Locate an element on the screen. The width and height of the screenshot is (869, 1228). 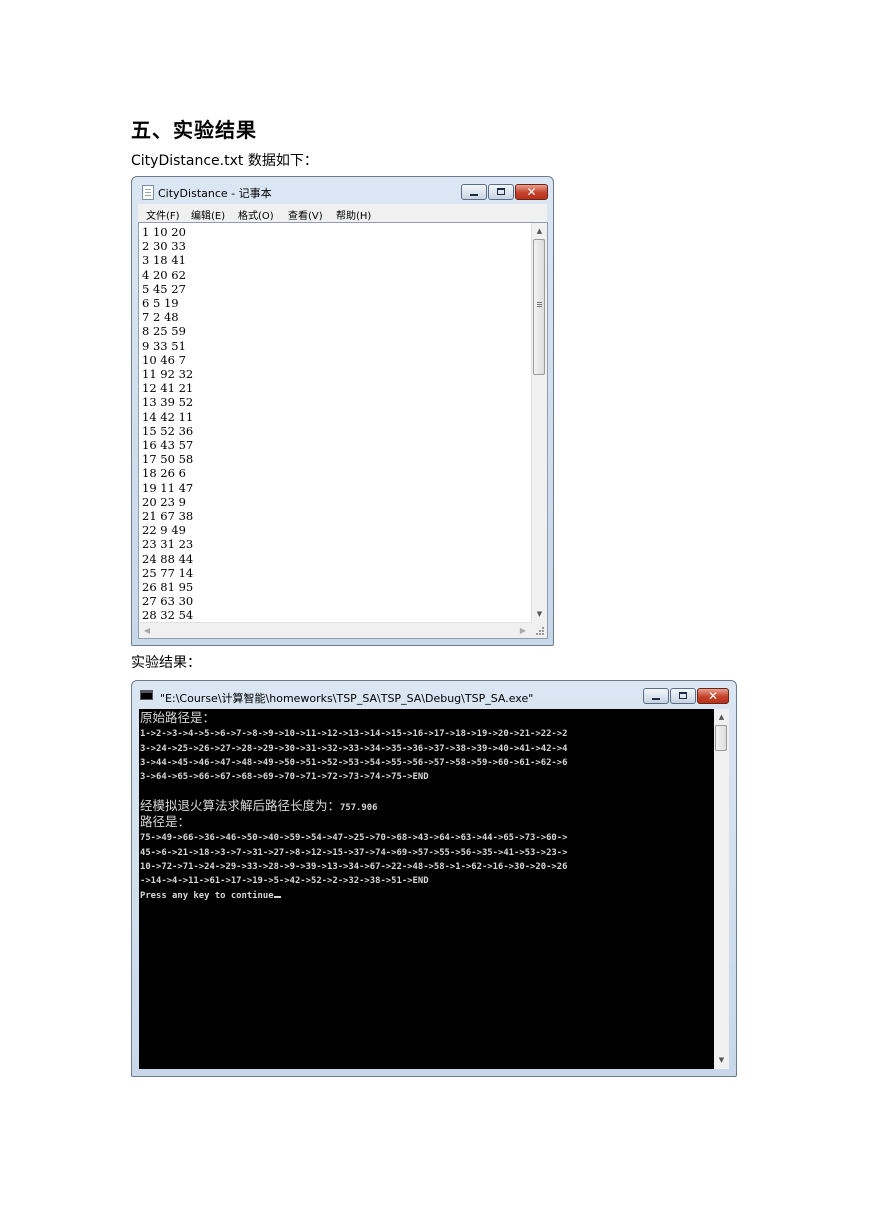
section-heading: 五、实验结果 is located at coordinates (194, 130).